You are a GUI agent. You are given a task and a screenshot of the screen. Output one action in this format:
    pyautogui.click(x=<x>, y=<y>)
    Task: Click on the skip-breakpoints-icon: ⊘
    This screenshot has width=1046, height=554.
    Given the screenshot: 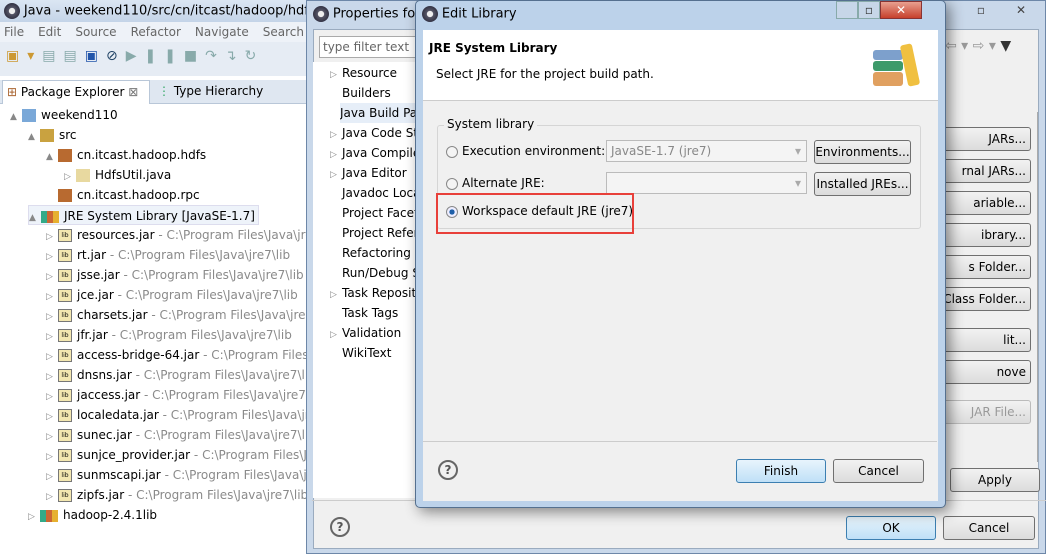 What is the action you would take?
    pyautogui.click(x=116, y=56)
    